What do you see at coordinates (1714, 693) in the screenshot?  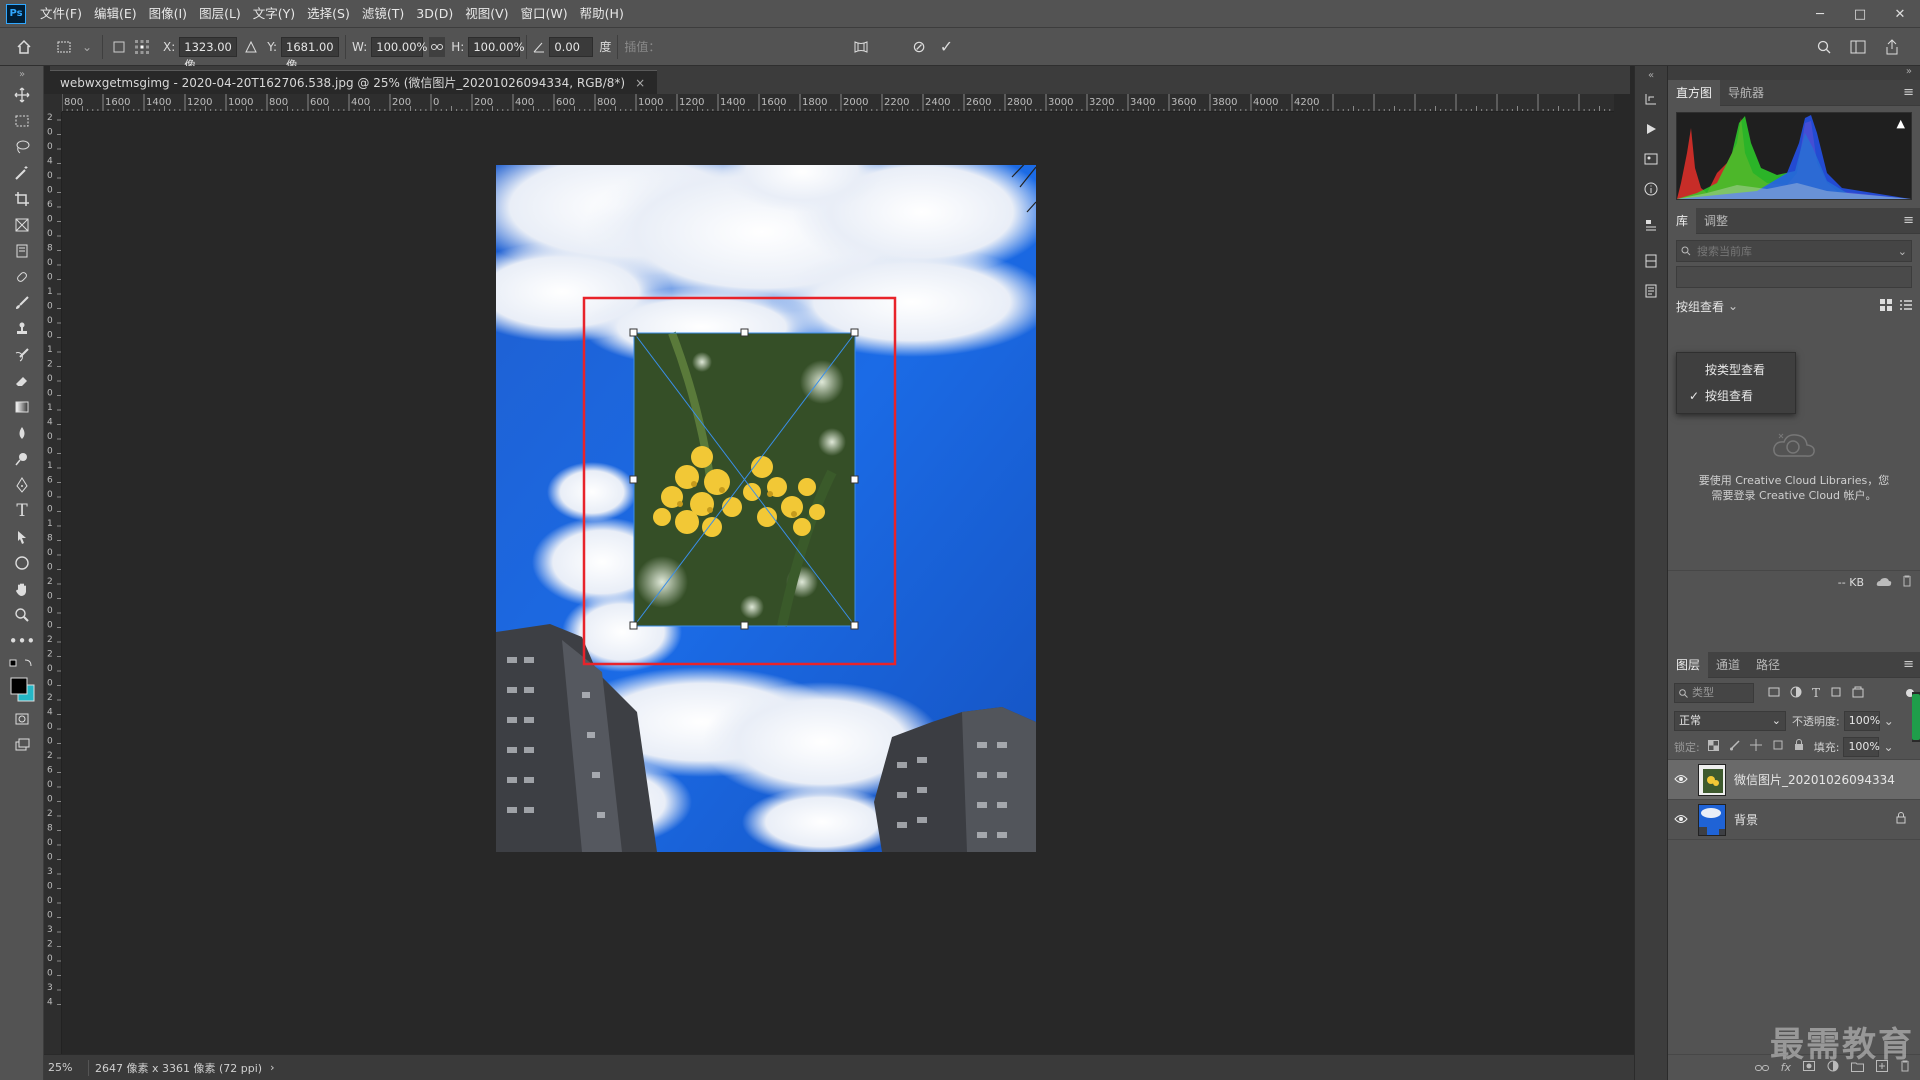 I see `layer-filter-select: 类型` at bounding box center [1714, 693].